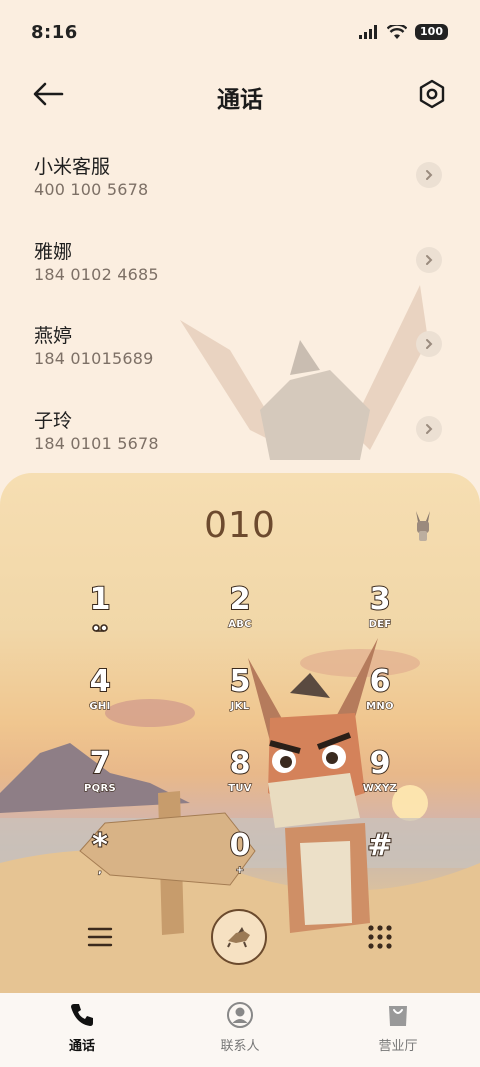 The width and height of the screenshot is (480, 1067). I want to click on dialer-actions, so click(240, 939).